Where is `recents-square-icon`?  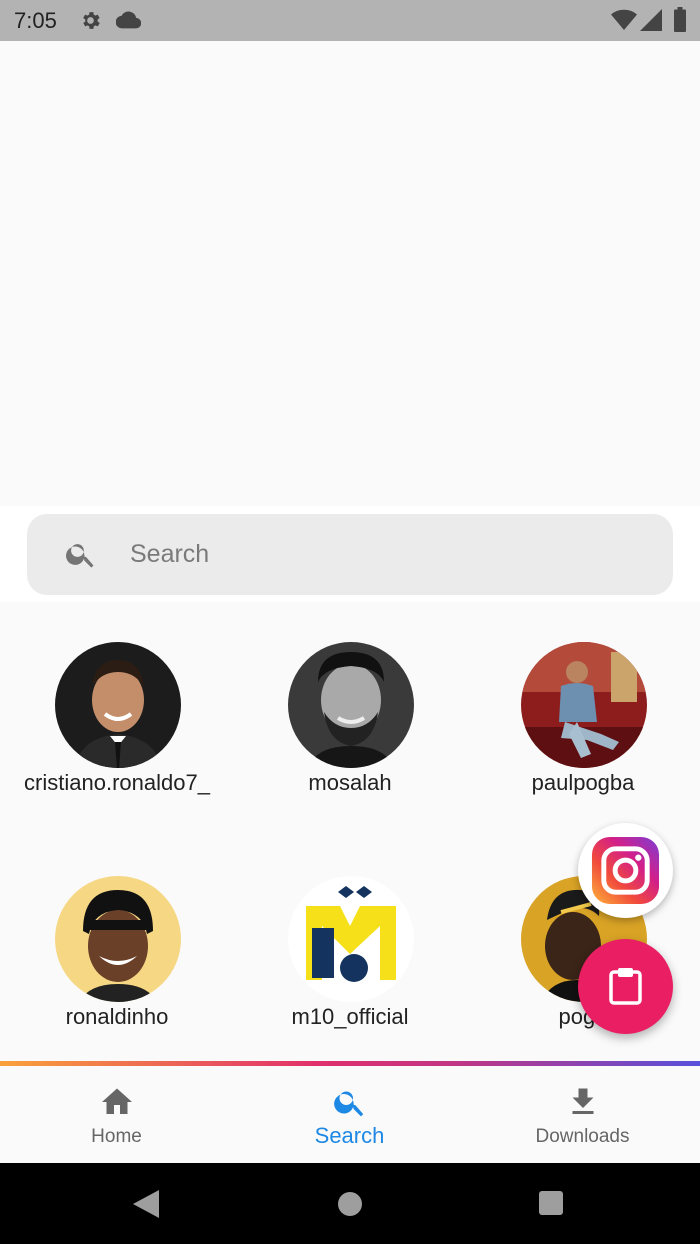
recents-square-icon is located at coordinates (551, 1203).